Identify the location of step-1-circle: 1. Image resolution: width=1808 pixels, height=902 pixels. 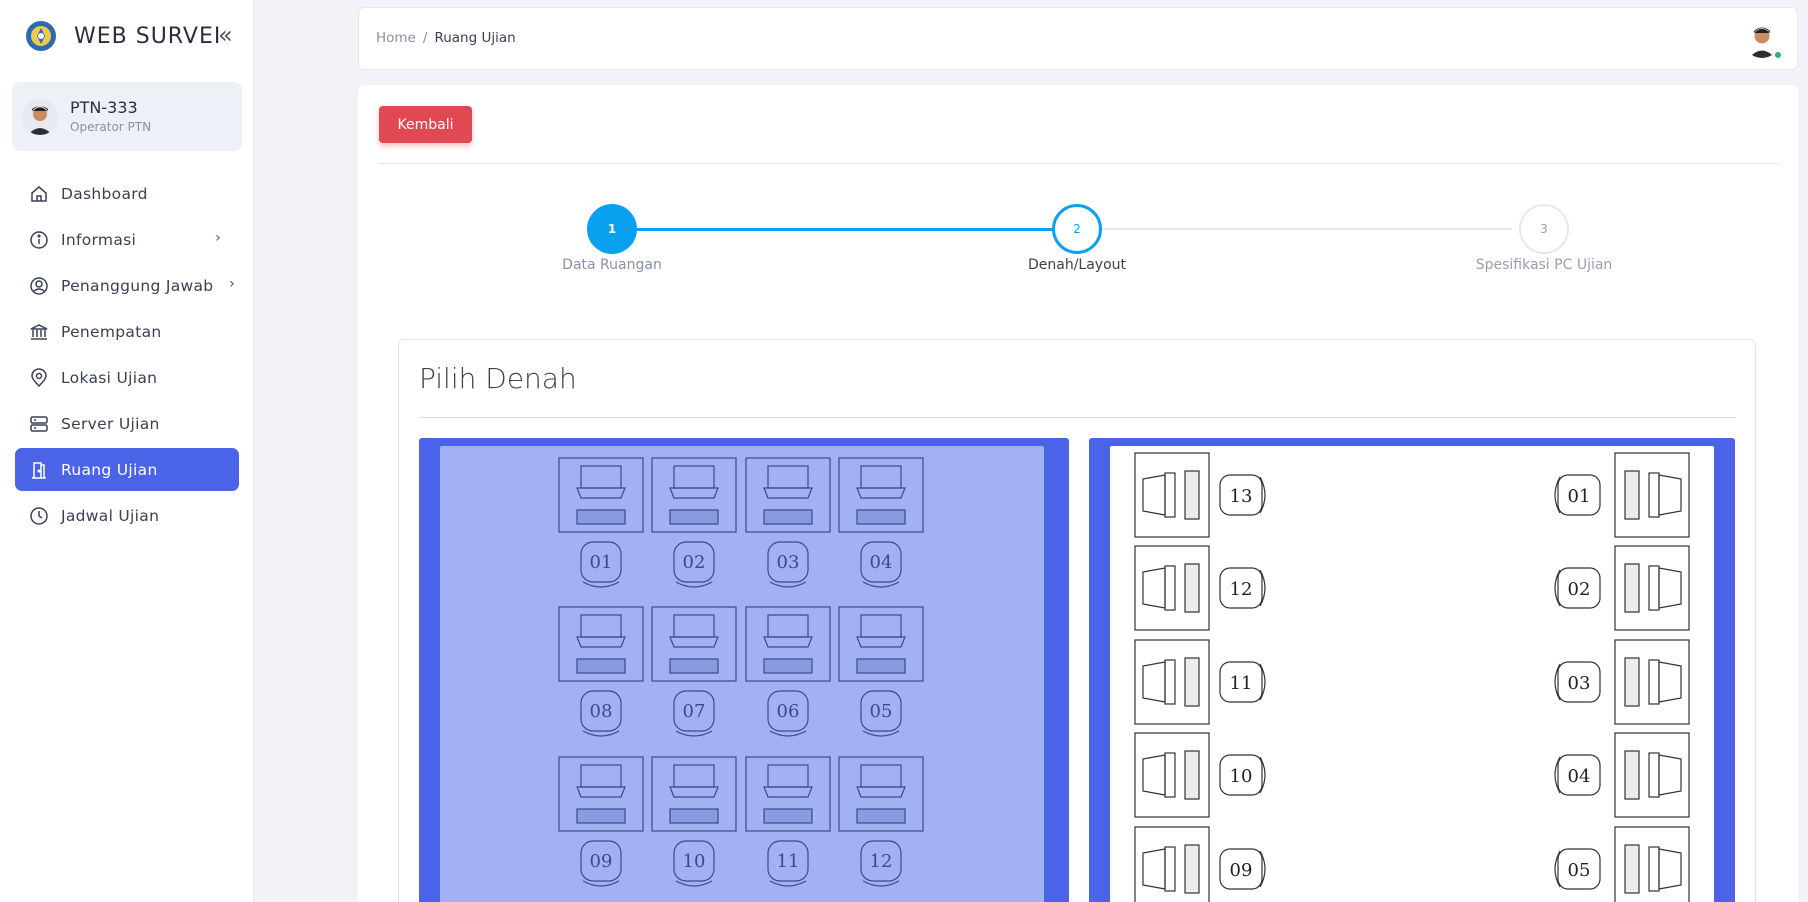
(612, 229).